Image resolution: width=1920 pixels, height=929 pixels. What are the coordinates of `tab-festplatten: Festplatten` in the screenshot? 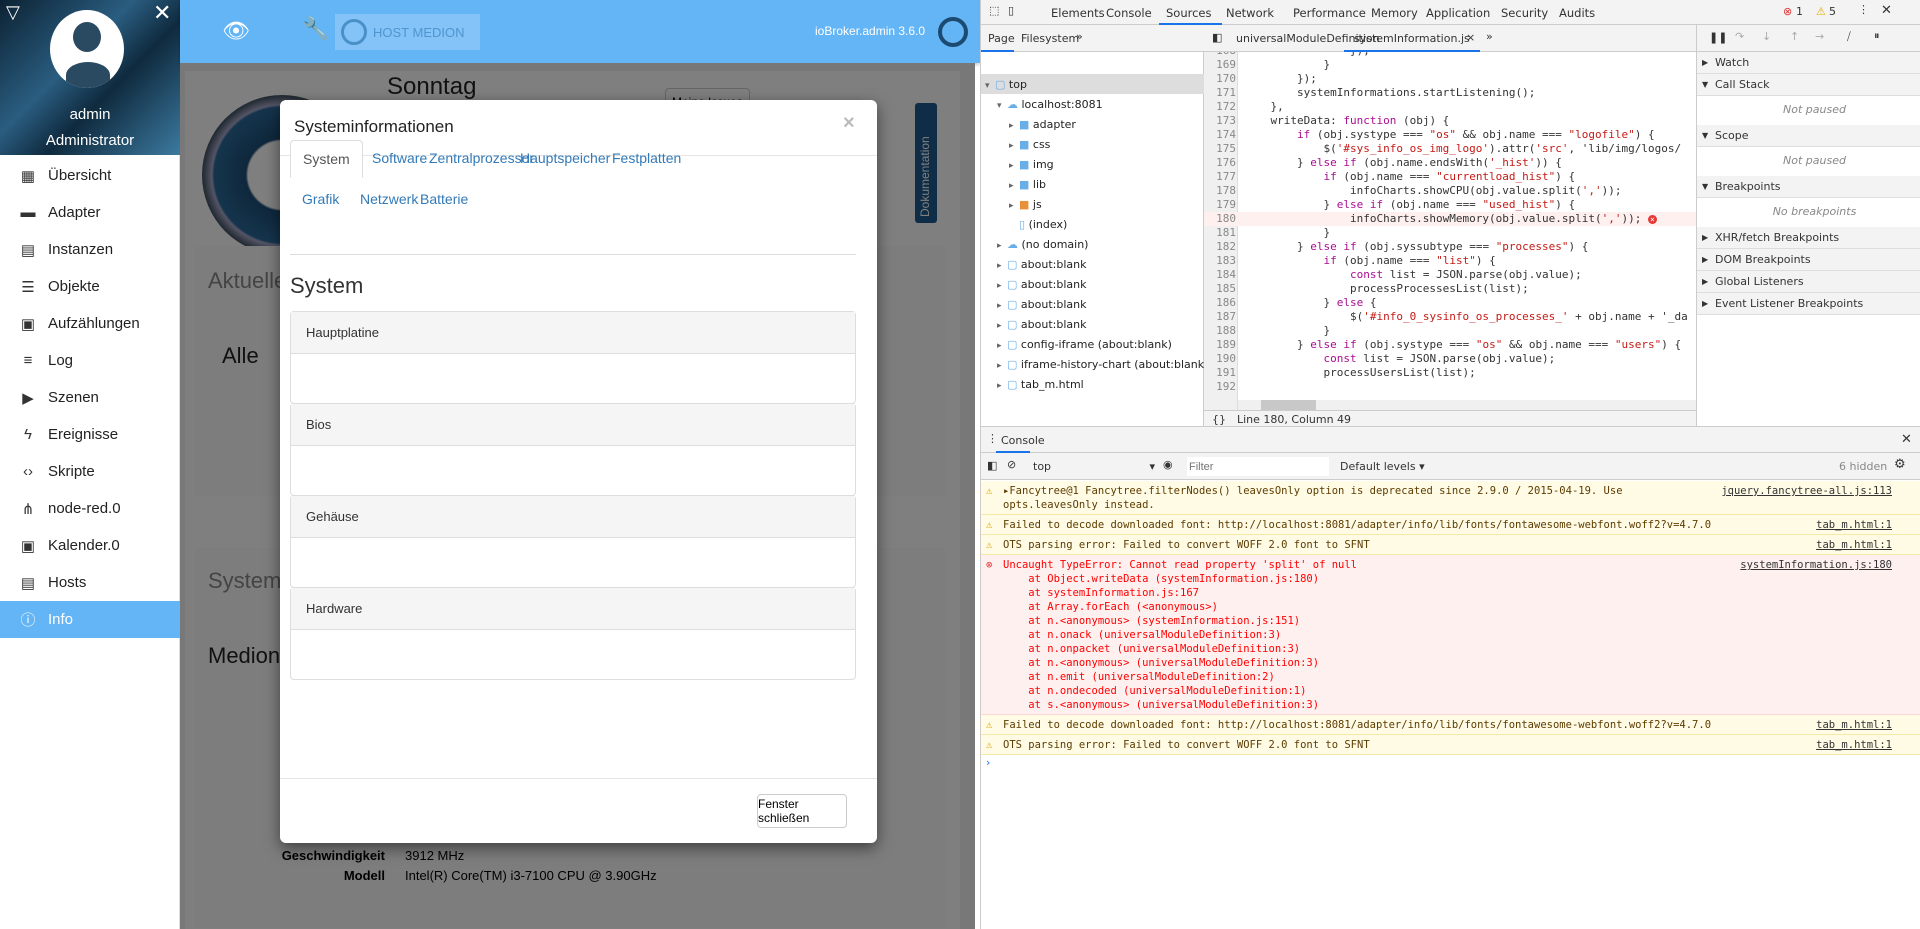 It's located at (646, 158).